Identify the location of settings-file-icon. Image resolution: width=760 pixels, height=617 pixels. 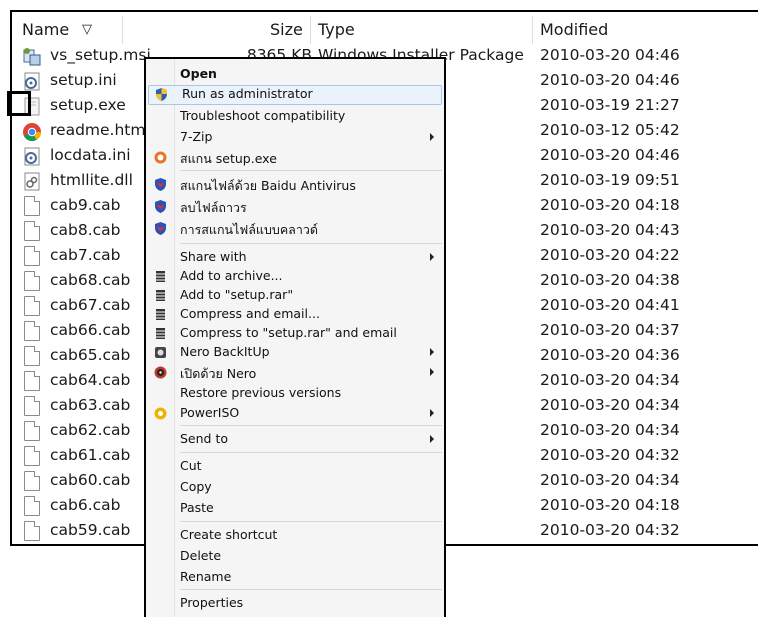
(32, 81).